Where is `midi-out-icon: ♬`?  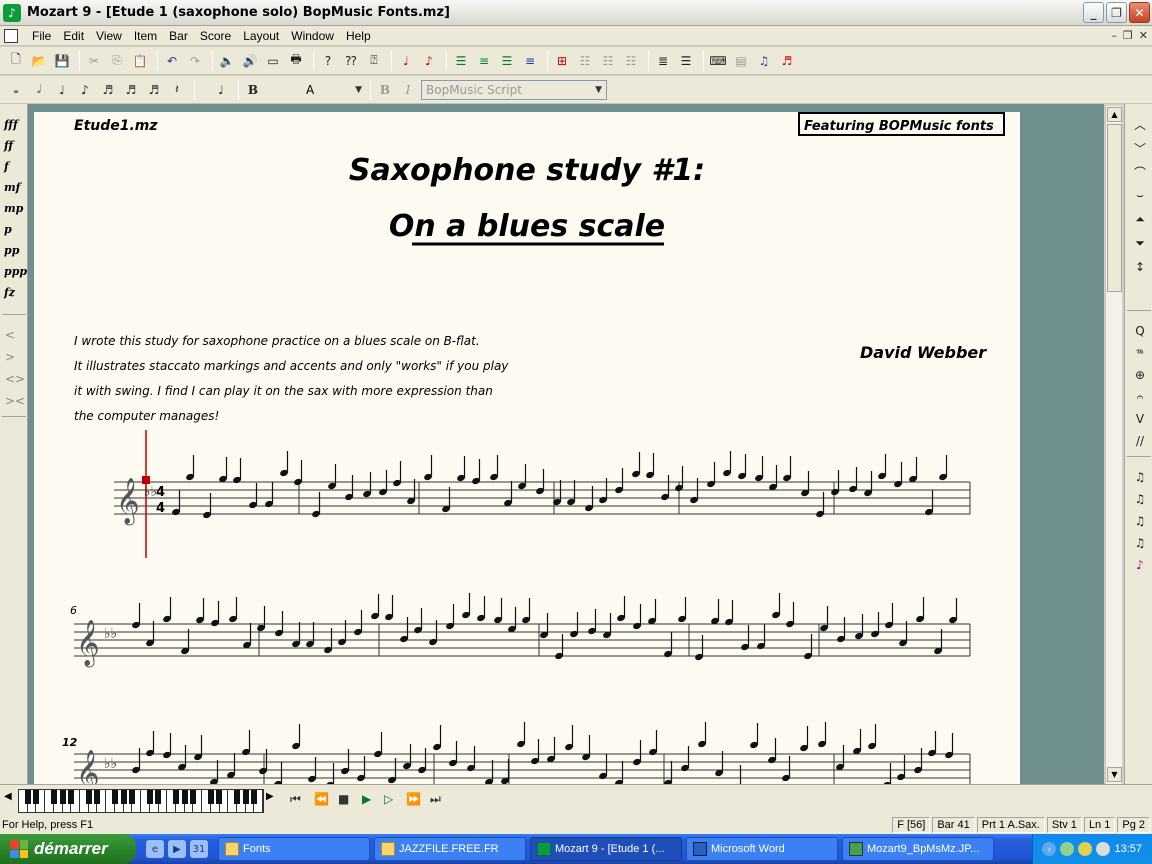 midi-out-icon: ♬ is located at coordinates (787, 61).